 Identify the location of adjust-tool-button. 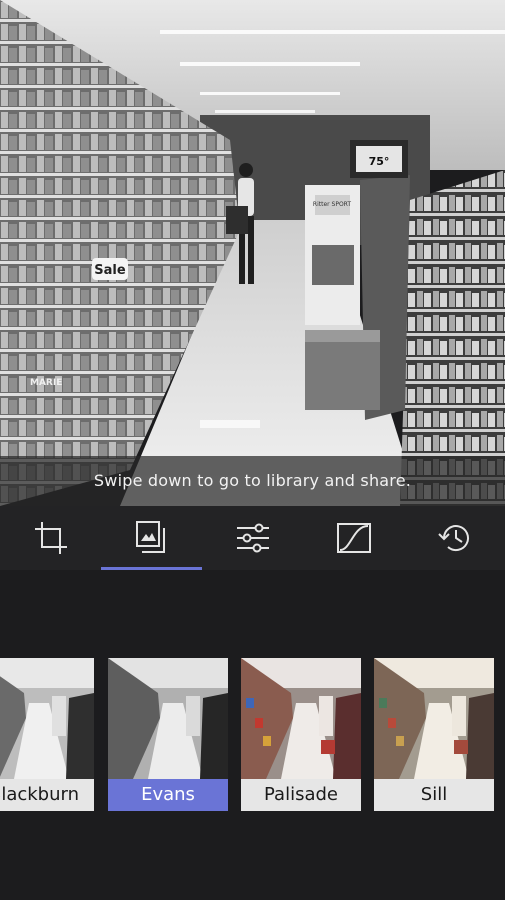
(252, 538).